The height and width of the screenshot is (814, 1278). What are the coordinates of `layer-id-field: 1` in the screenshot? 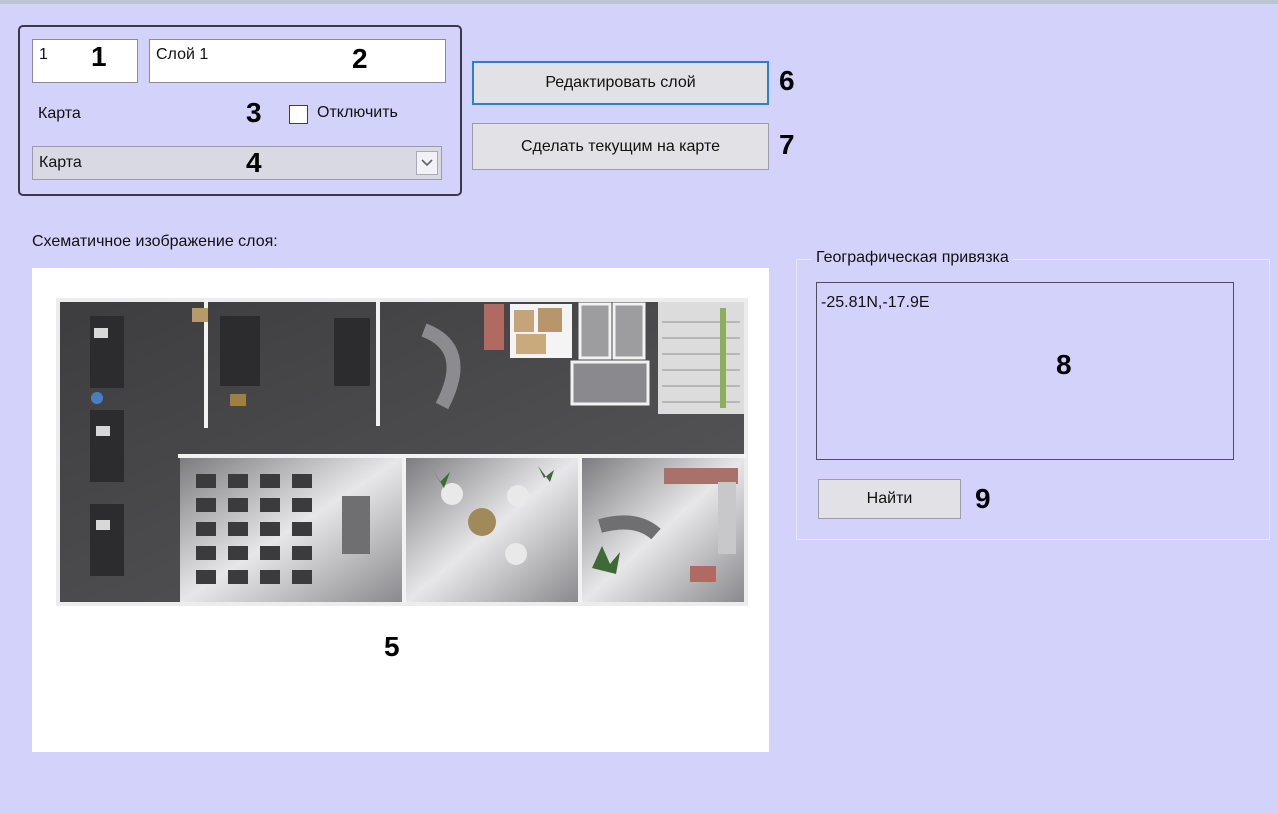 It's located at (85, 61).